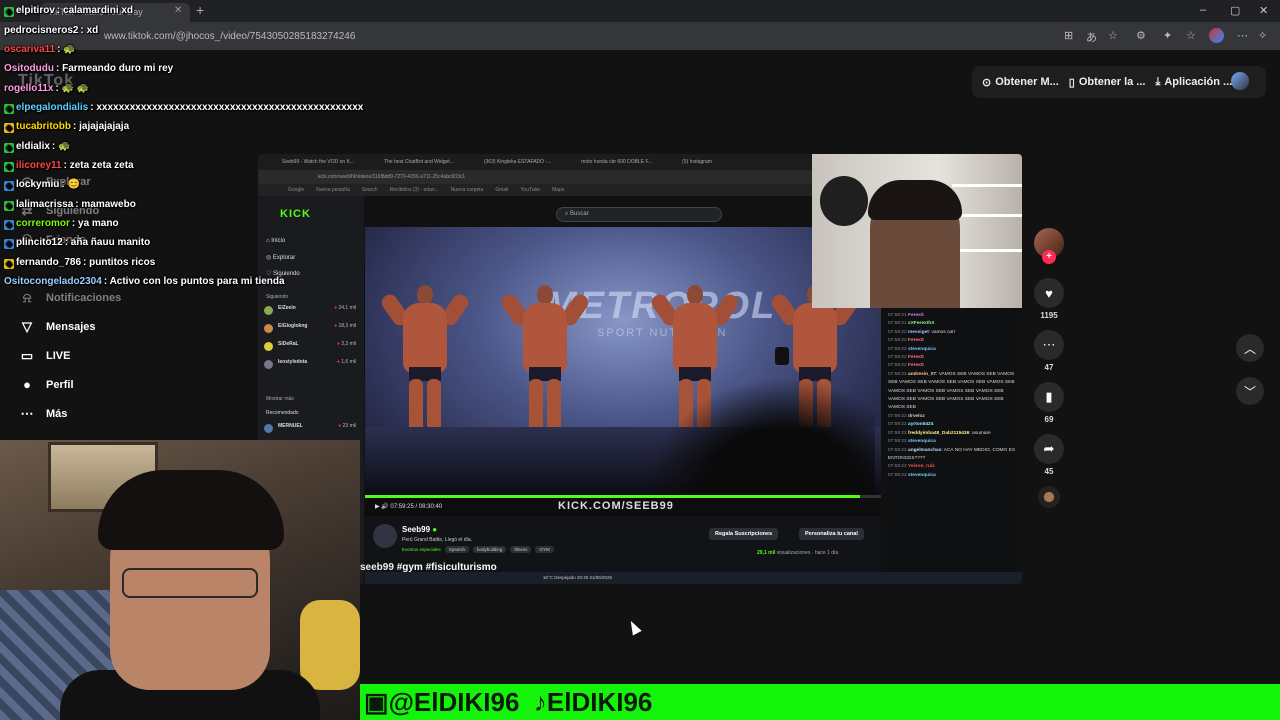 This screenshot has height=720, width=1280. I want to click on kick-channel: leostyledota1,6 mil, so click(310, 365).